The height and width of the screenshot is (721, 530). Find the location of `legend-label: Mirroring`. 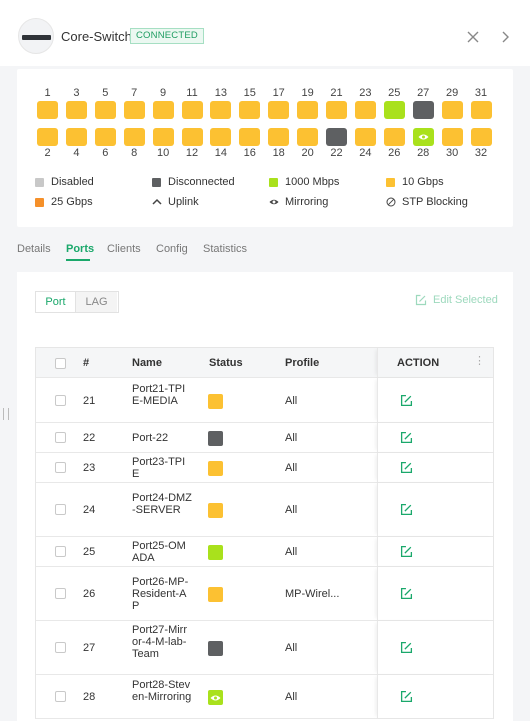

legend-label: Mirroring is located at coordinates (307, 202).